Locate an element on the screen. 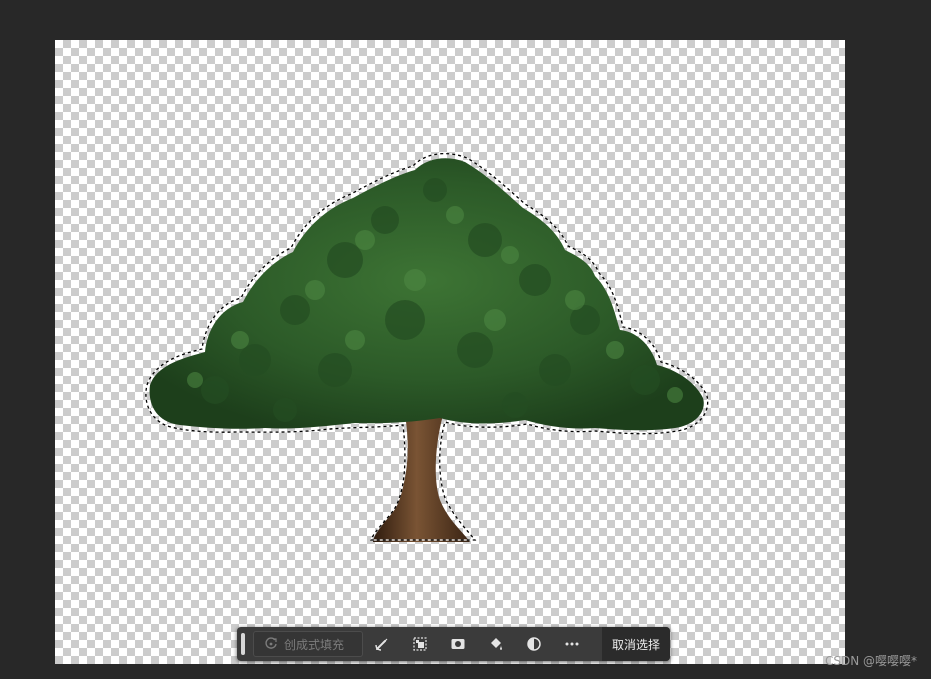 The height and width of the screenshot is (679, 931). fill-selection-button is located at coordinates (496, 644).